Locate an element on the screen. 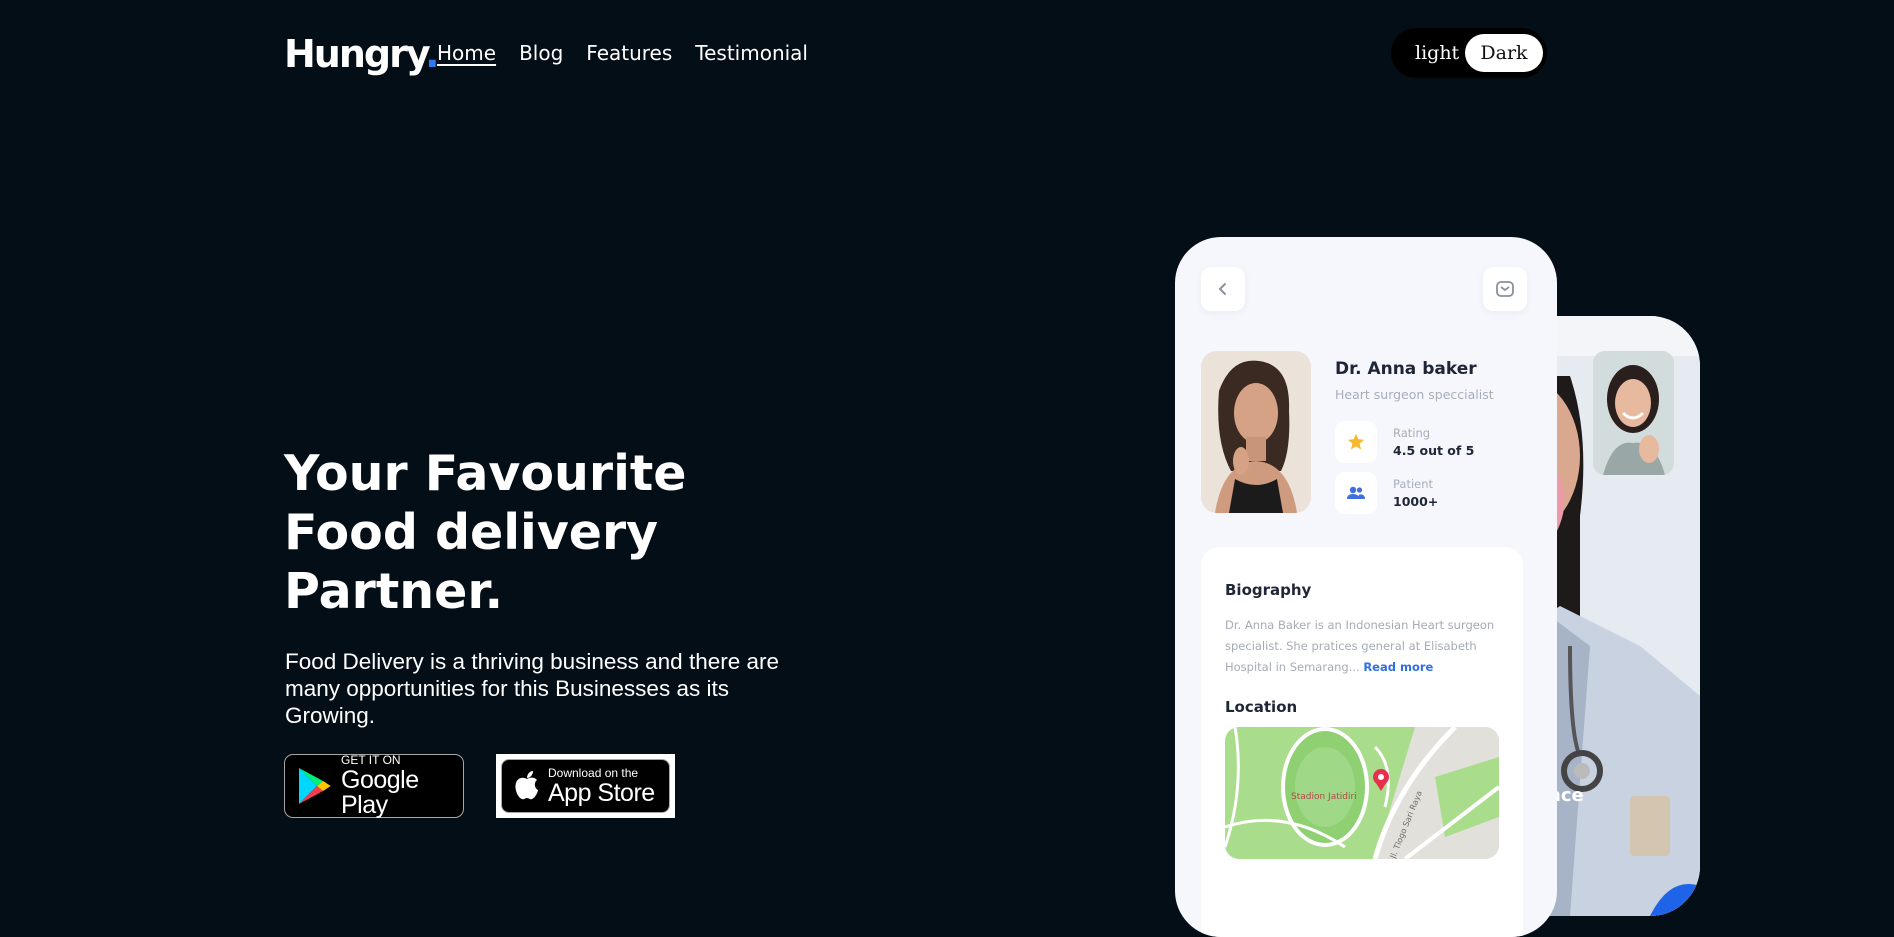 The width and height of the screenshot is (1894, 937). nav-features: Features is located at coordinates (629, 53).